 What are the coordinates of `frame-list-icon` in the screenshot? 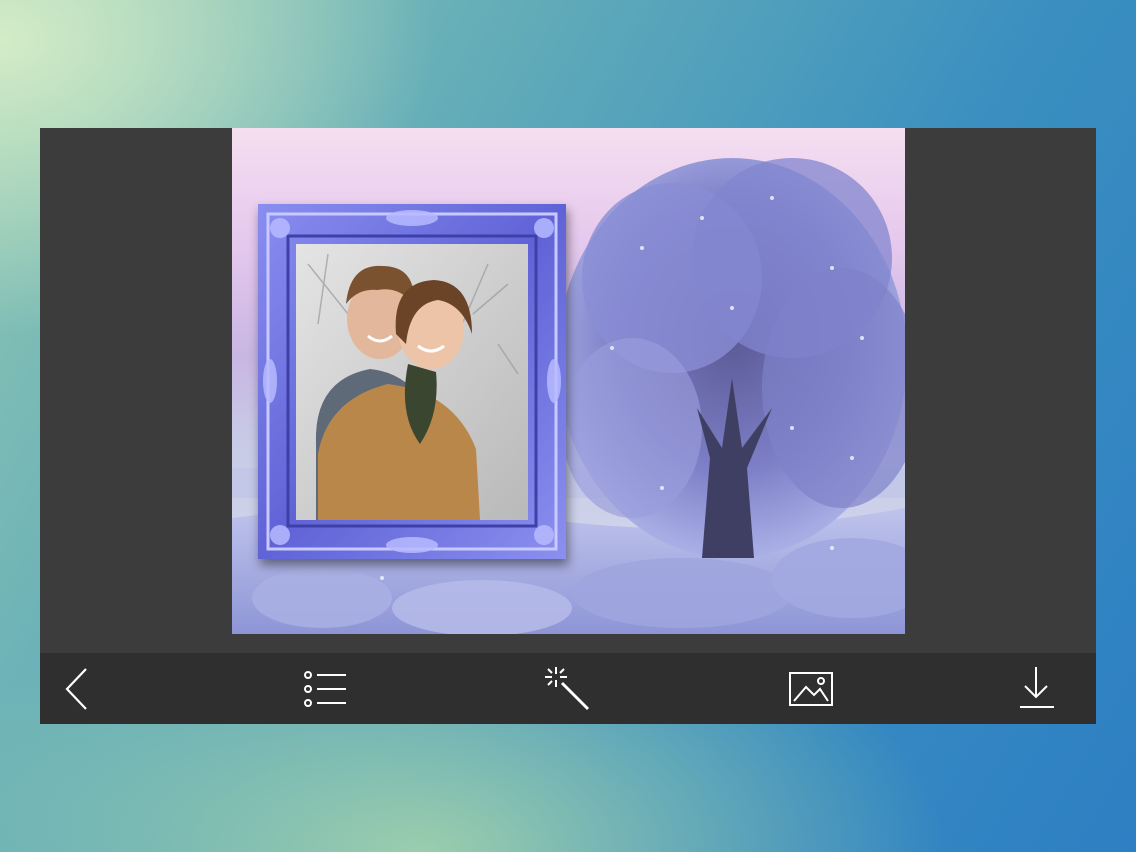 It's located at (325, 689).